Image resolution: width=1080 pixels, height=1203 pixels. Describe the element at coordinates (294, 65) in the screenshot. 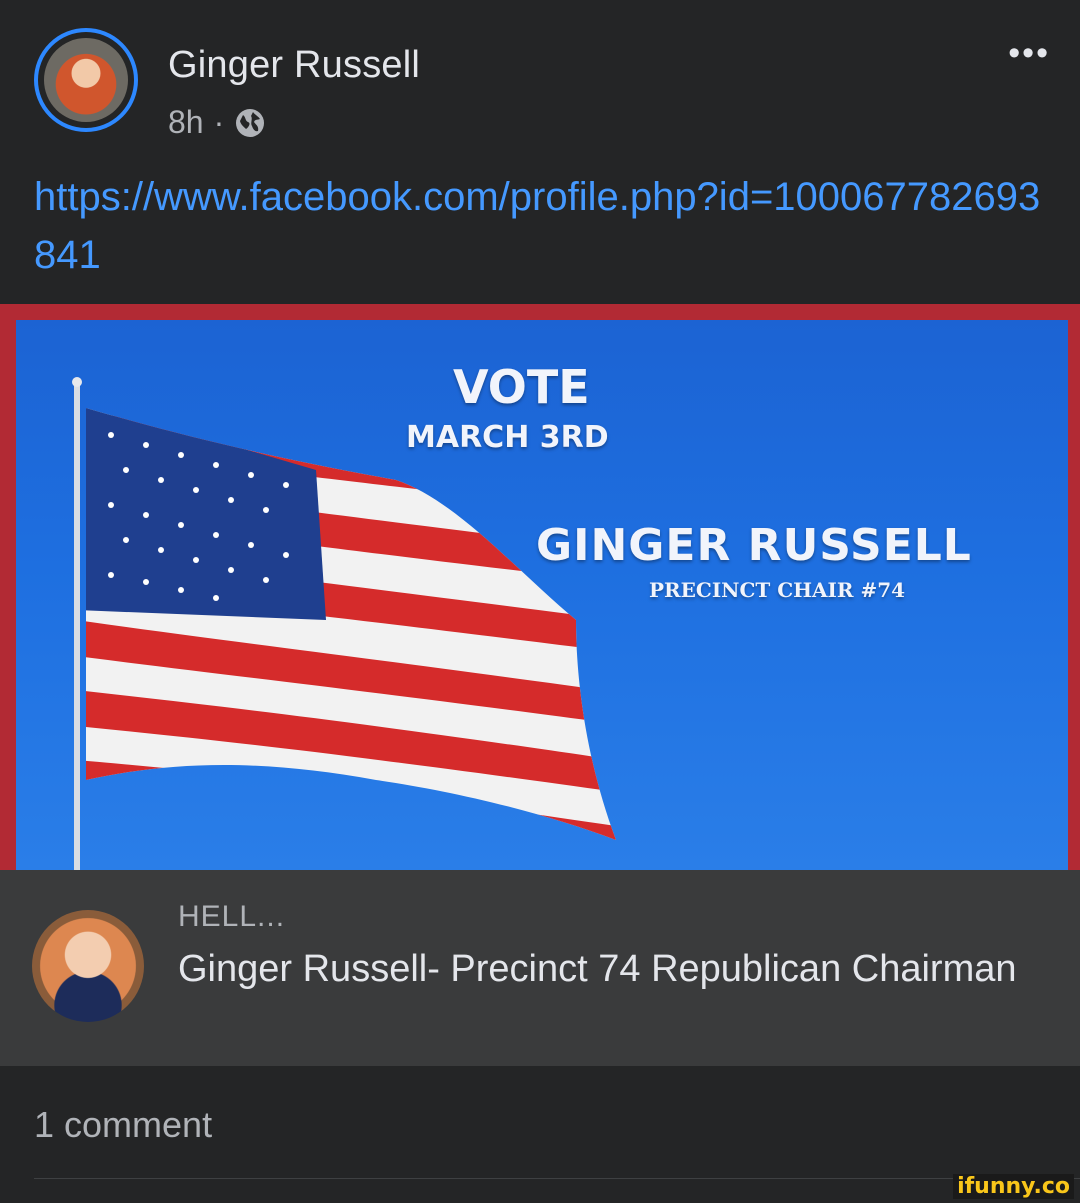

I see `author-name: Ginger Russell` at that location.